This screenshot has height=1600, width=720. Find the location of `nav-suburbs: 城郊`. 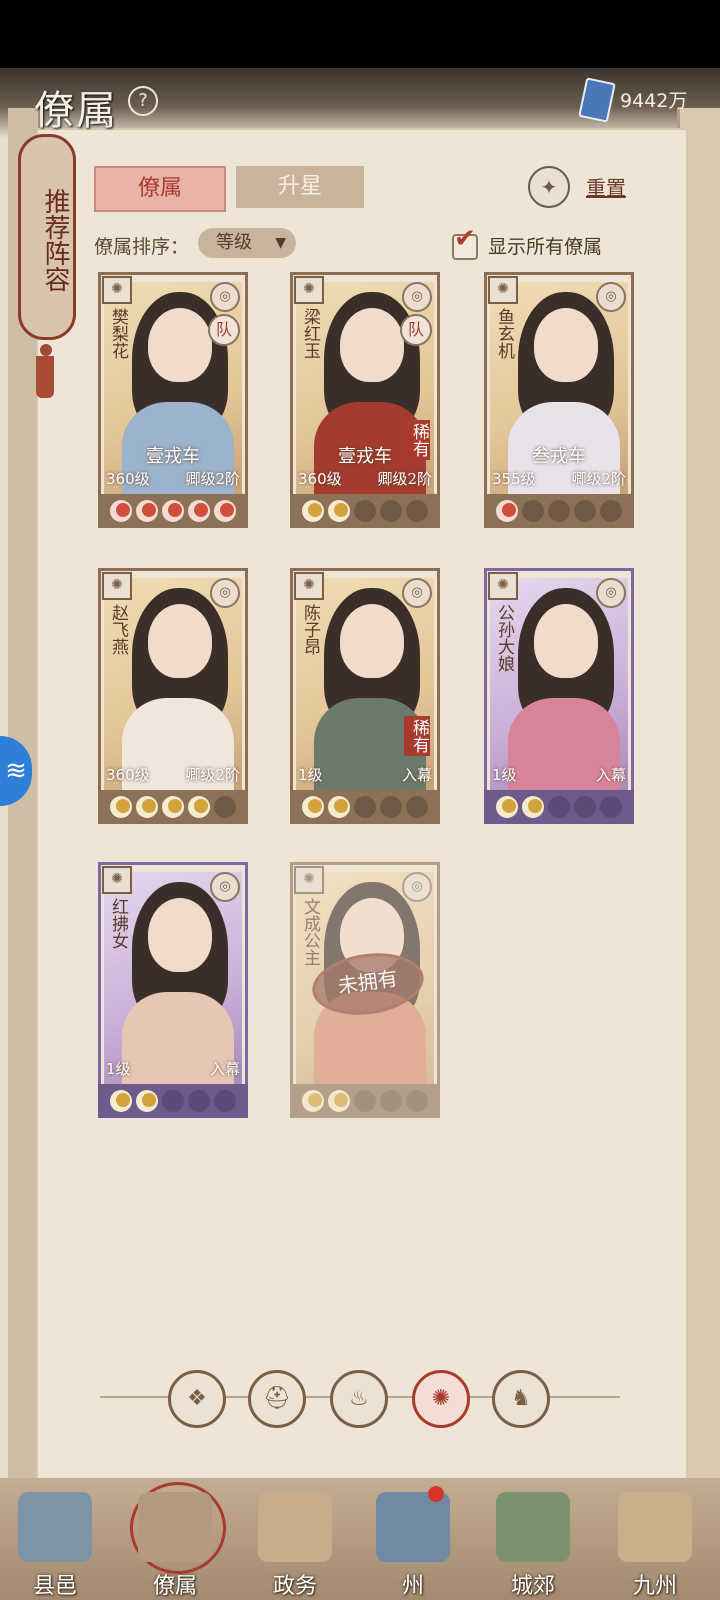

nav-suburbs: 城郊 is located at coordinates (533, 1539).